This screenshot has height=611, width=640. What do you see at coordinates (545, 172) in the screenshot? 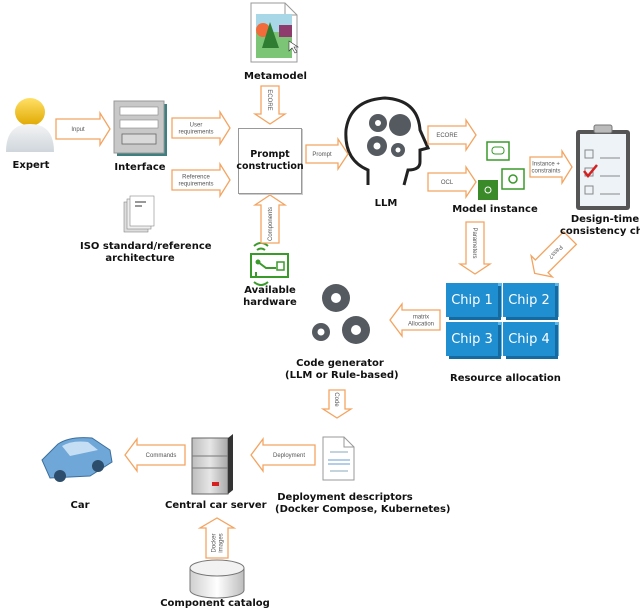
I see `arrow-instance-constraints-label: constraints` at bounding box center [545, 172].